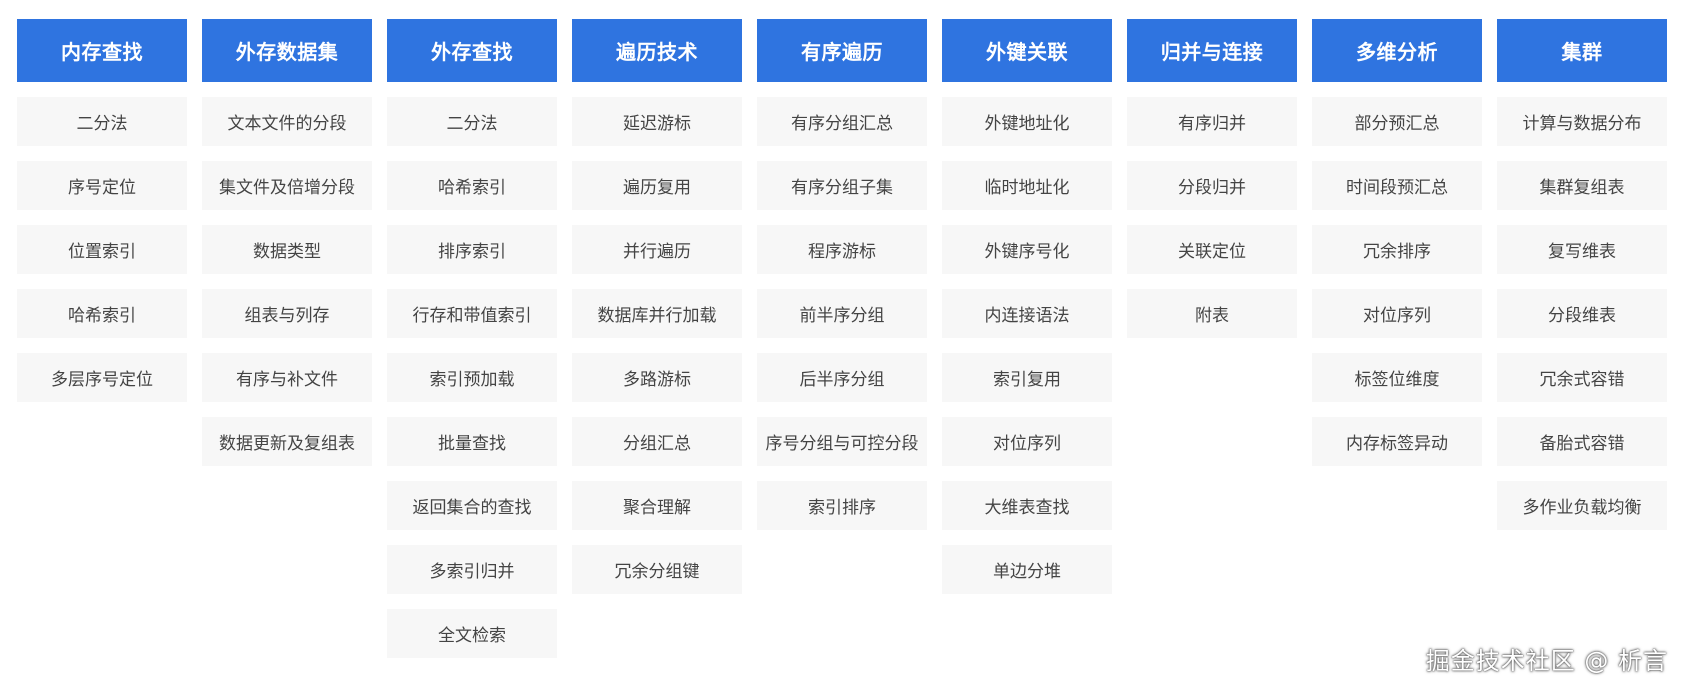  I want to click on topic-item: 组表与列存, so click(287, 313).